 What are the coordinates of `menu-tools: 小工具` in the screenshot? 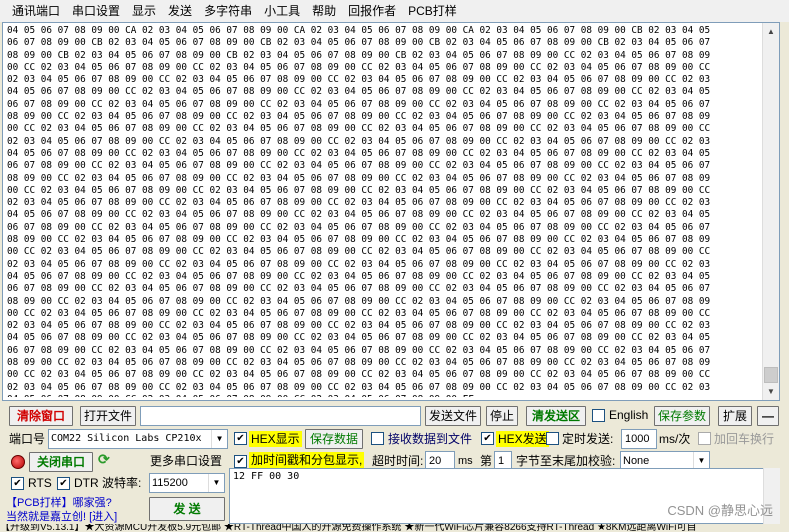 It's located at (282, 11).